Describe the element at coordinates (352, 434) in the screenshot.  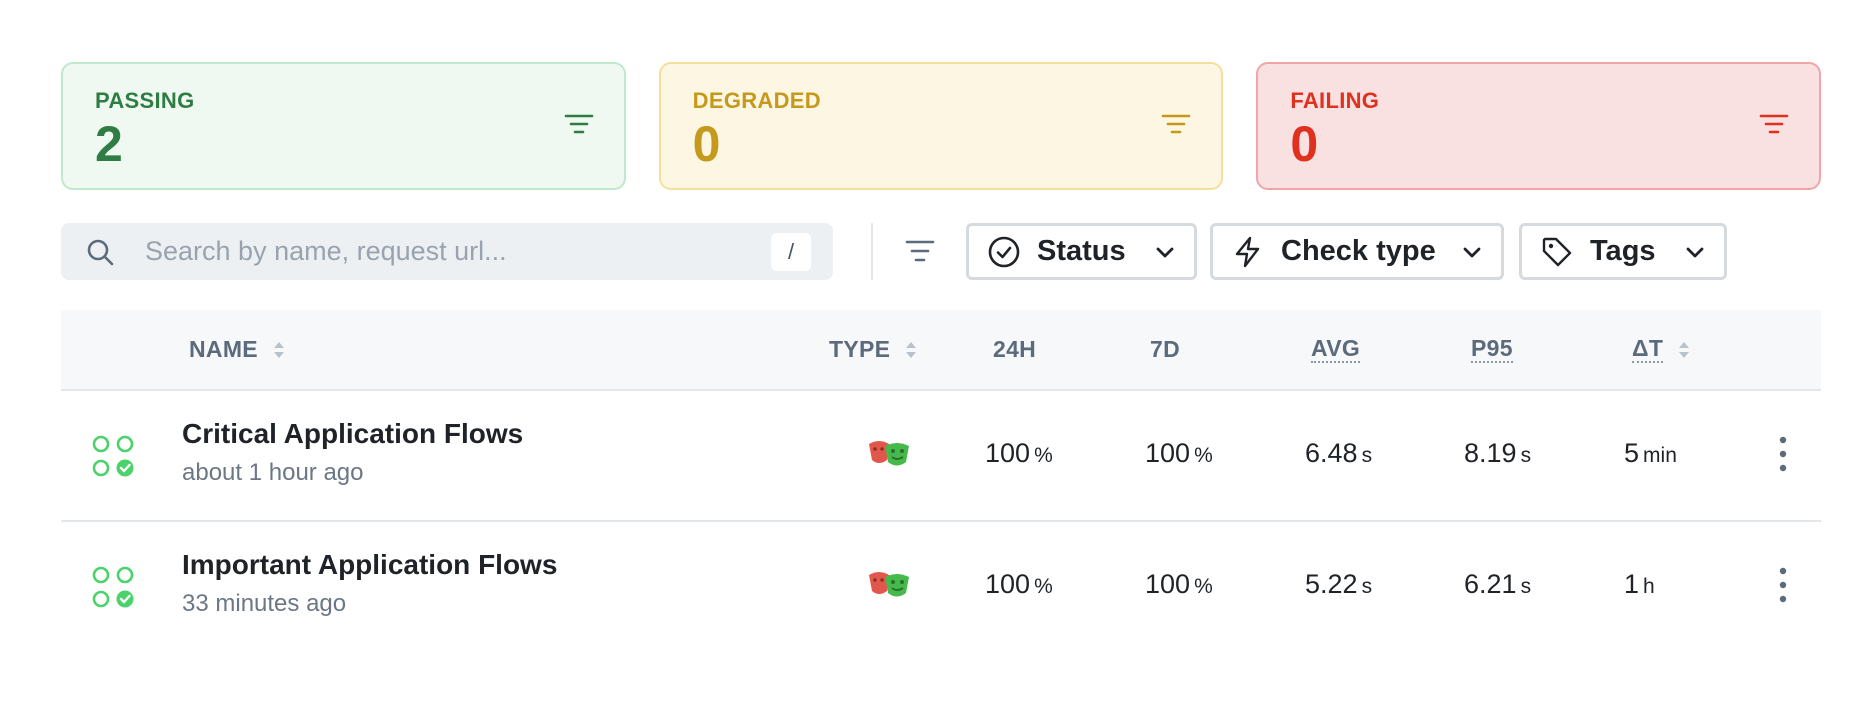
I see `check-name: Critical Application Flows` at that location.